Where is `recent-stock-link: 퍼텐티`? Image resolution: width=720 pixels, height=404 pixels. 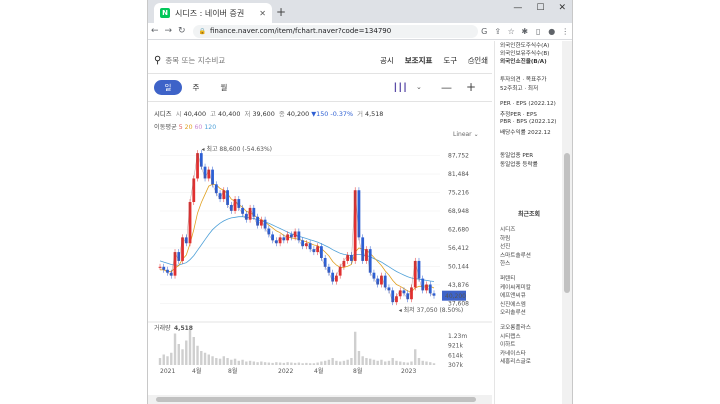 recent-stock-link: 퍼텐티 is located at coordinates (507, 278).